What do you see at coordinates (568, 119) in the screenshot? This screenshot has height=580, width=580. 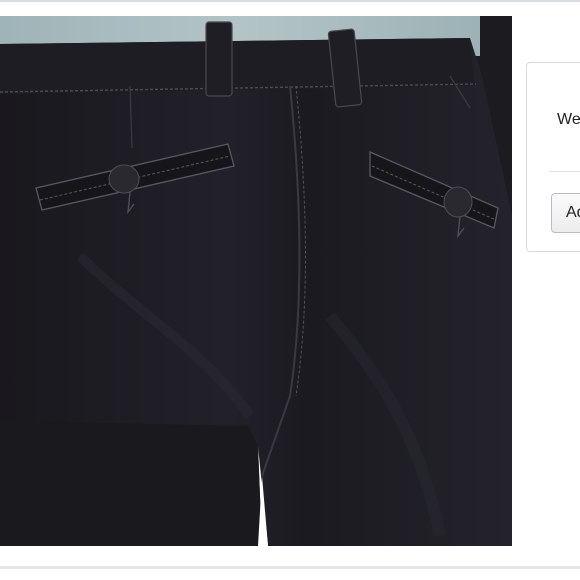 I see `side-panel-text: We` at bounding box center [568, 119].